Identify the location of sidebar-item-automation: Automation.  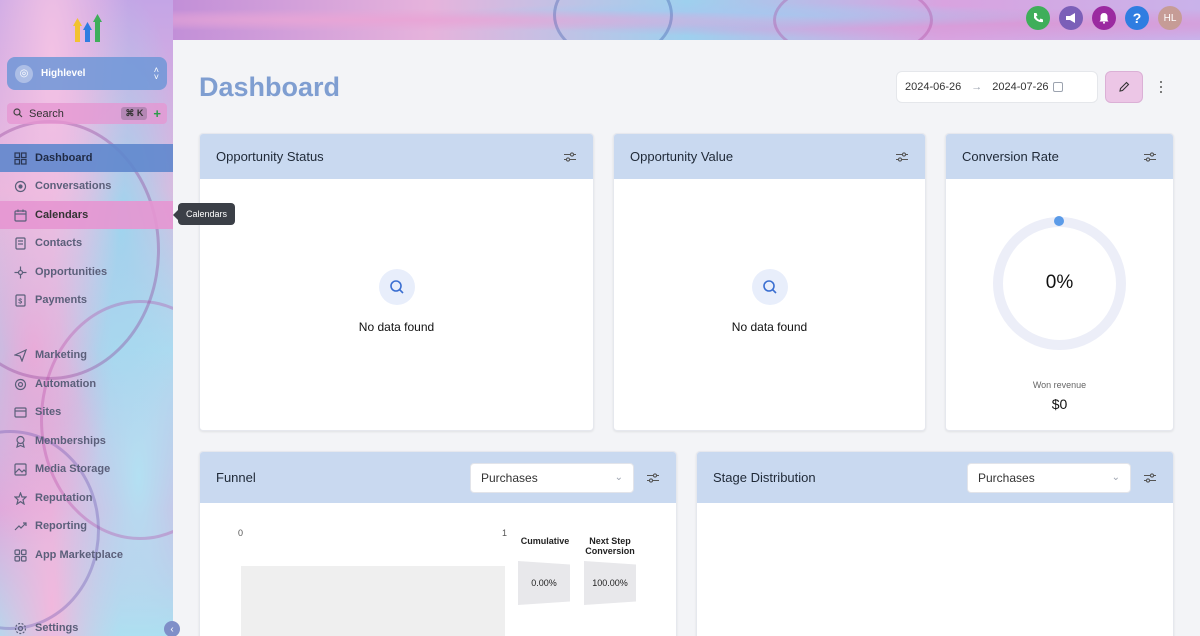
(86, 384).